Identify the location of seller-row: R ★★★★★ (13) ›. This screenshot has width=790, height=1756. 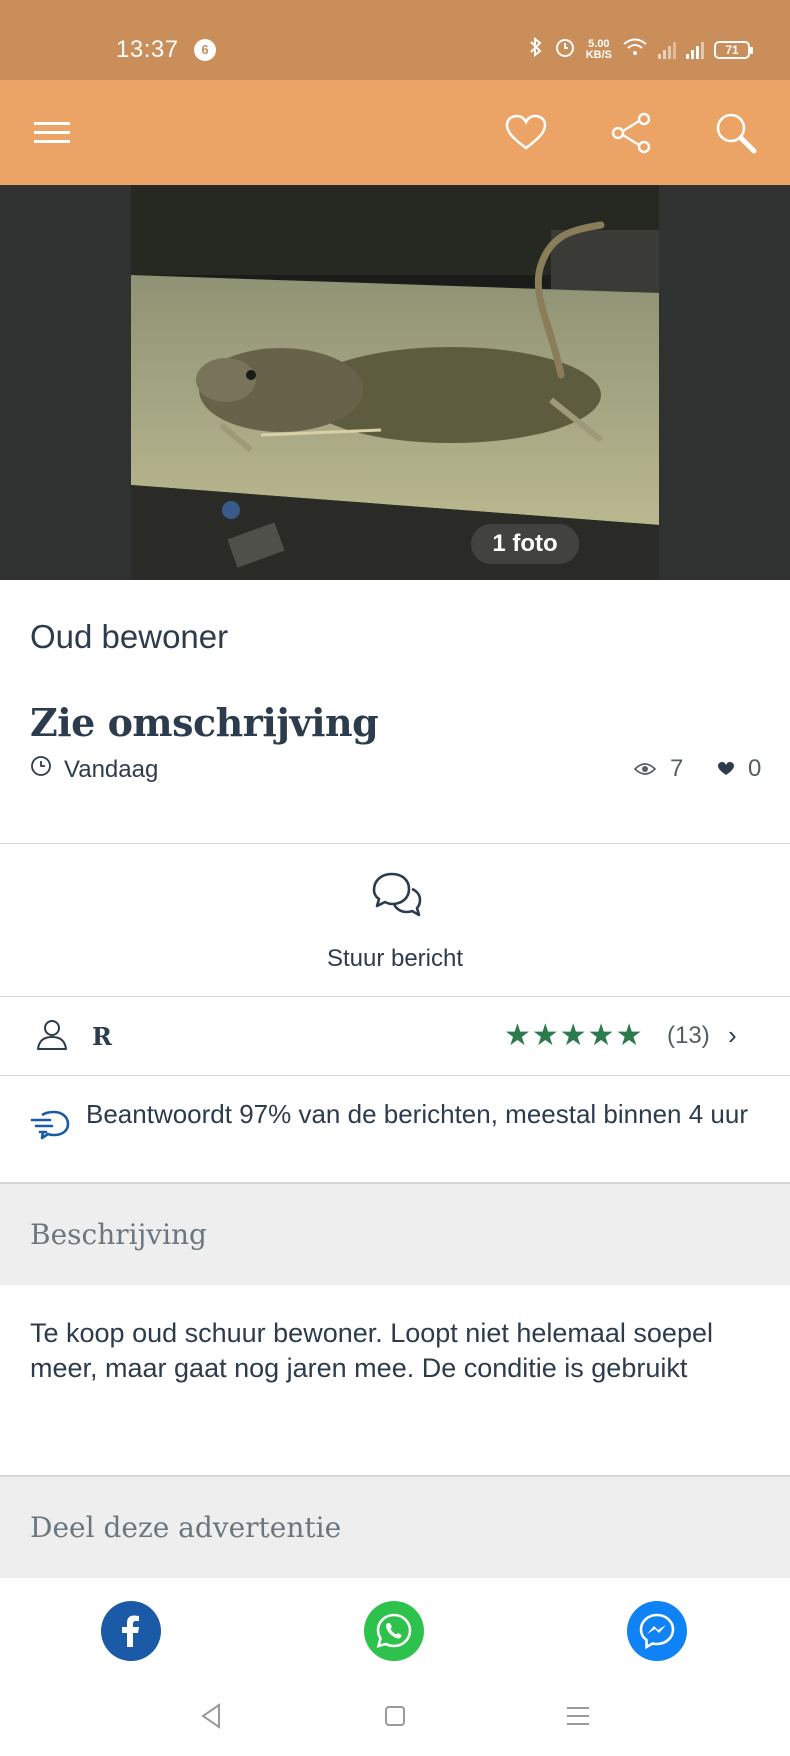
(395, 1036).